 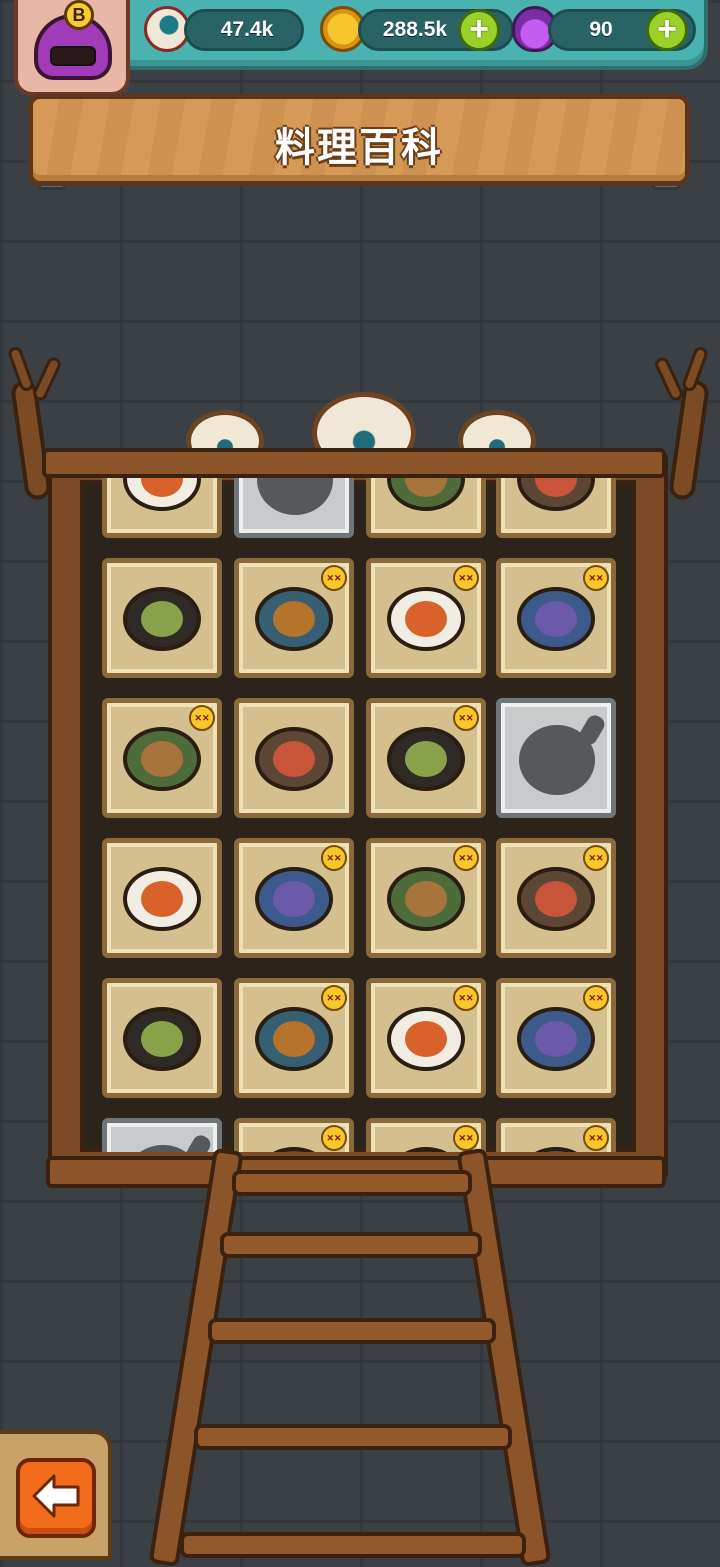 What do you see at coordinates (504, 1357) in the screenshot?
I see `ladder-rail-right` at bounding box center [504, 1357].